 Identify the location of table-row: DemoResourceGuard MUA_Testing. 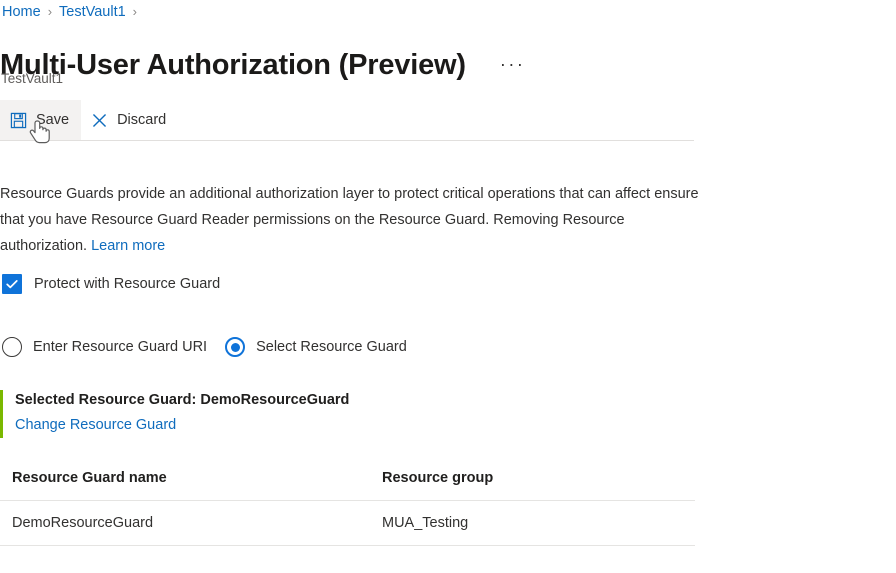
(347, 523).